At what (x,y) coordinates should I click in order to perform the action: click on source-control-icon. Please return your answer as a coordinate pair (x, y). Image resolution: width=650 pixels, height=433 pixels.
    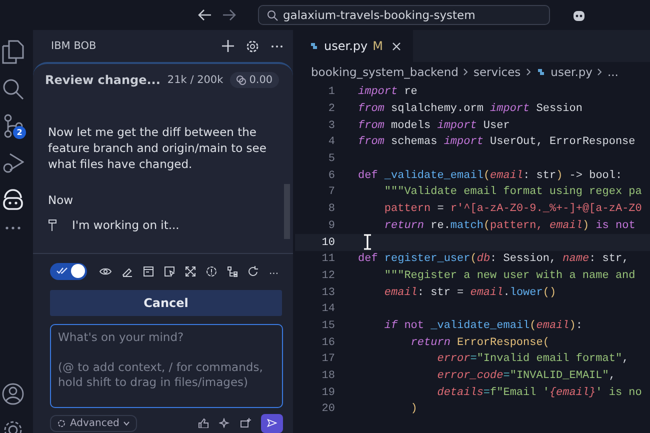
    Looking at the image, I should click on (13, 126).